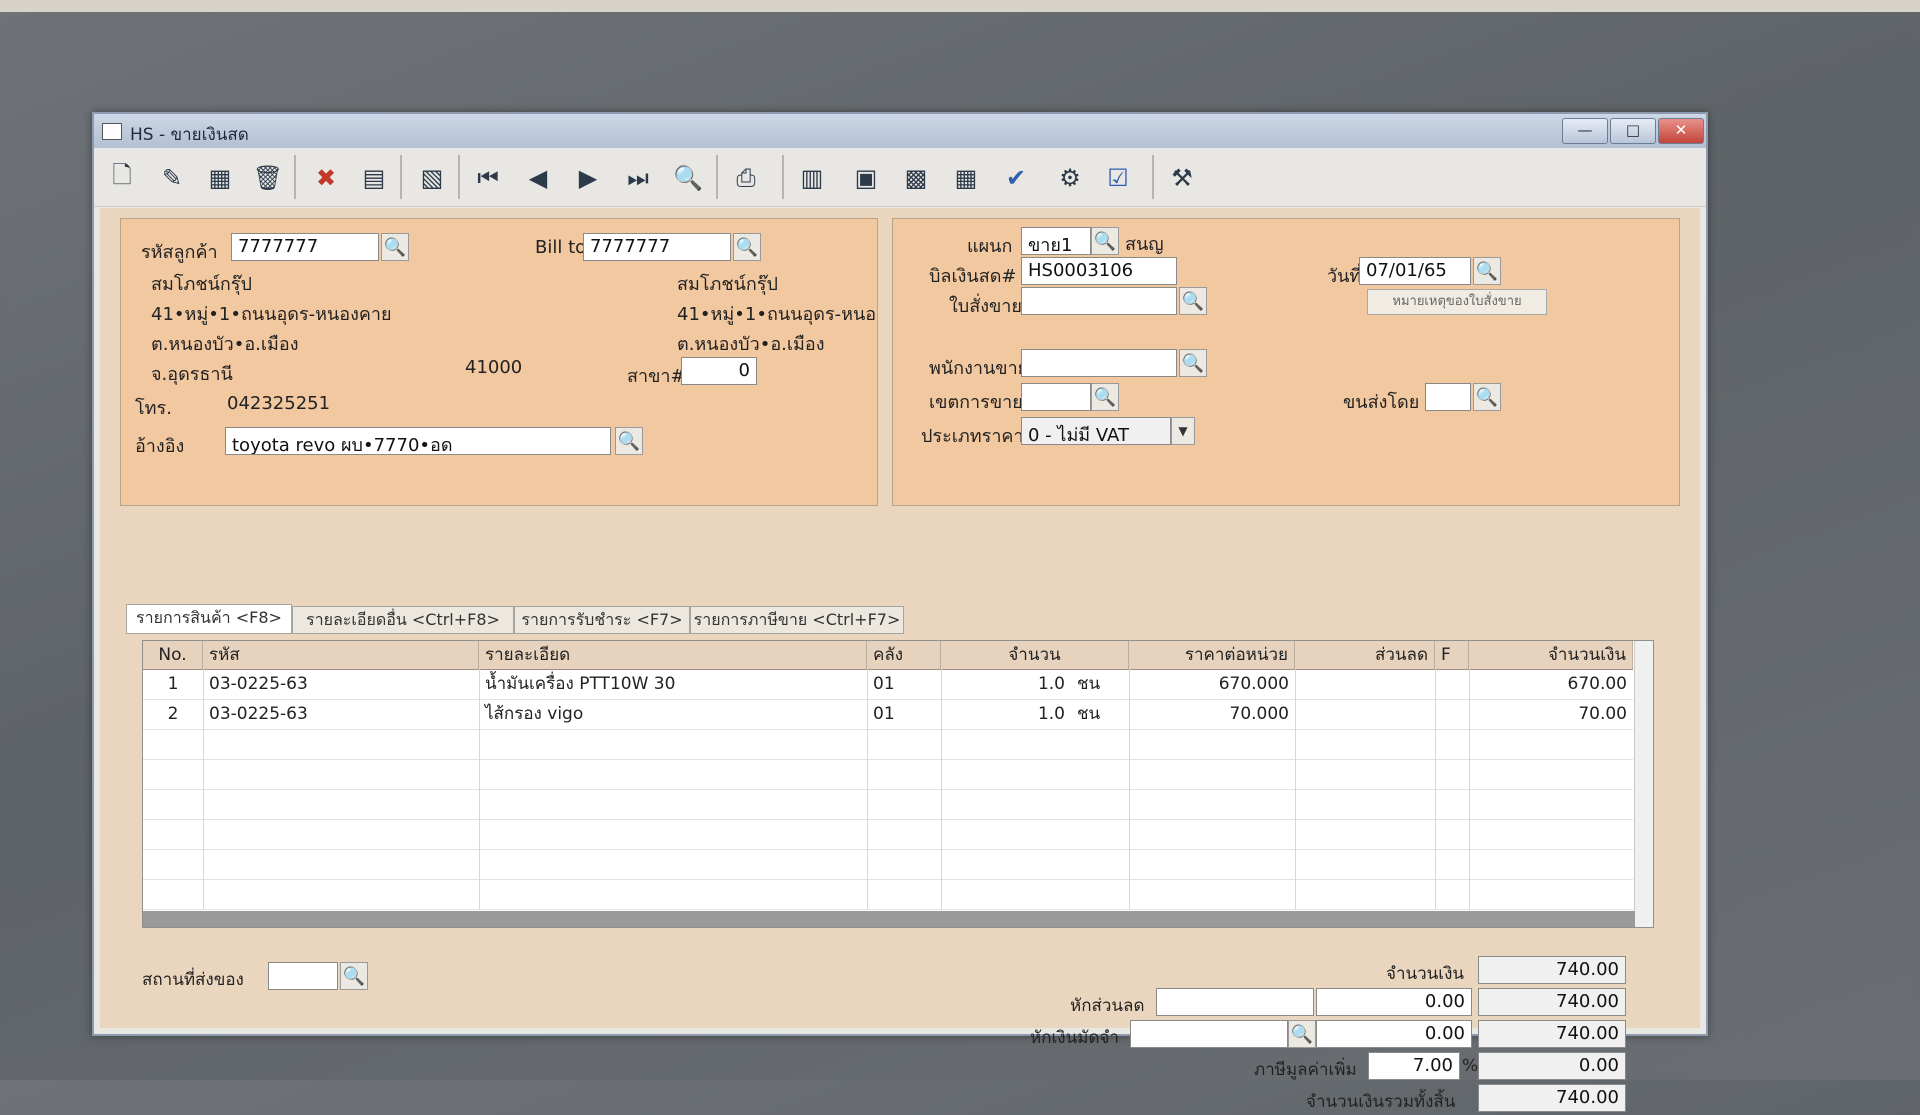 The height and width of the screenshot is (1115, 1920). What do you see at coordinates (395, 247) in the screenshot?
I see `customer-search-icon: 🔍` at bounding box center [395, 247].